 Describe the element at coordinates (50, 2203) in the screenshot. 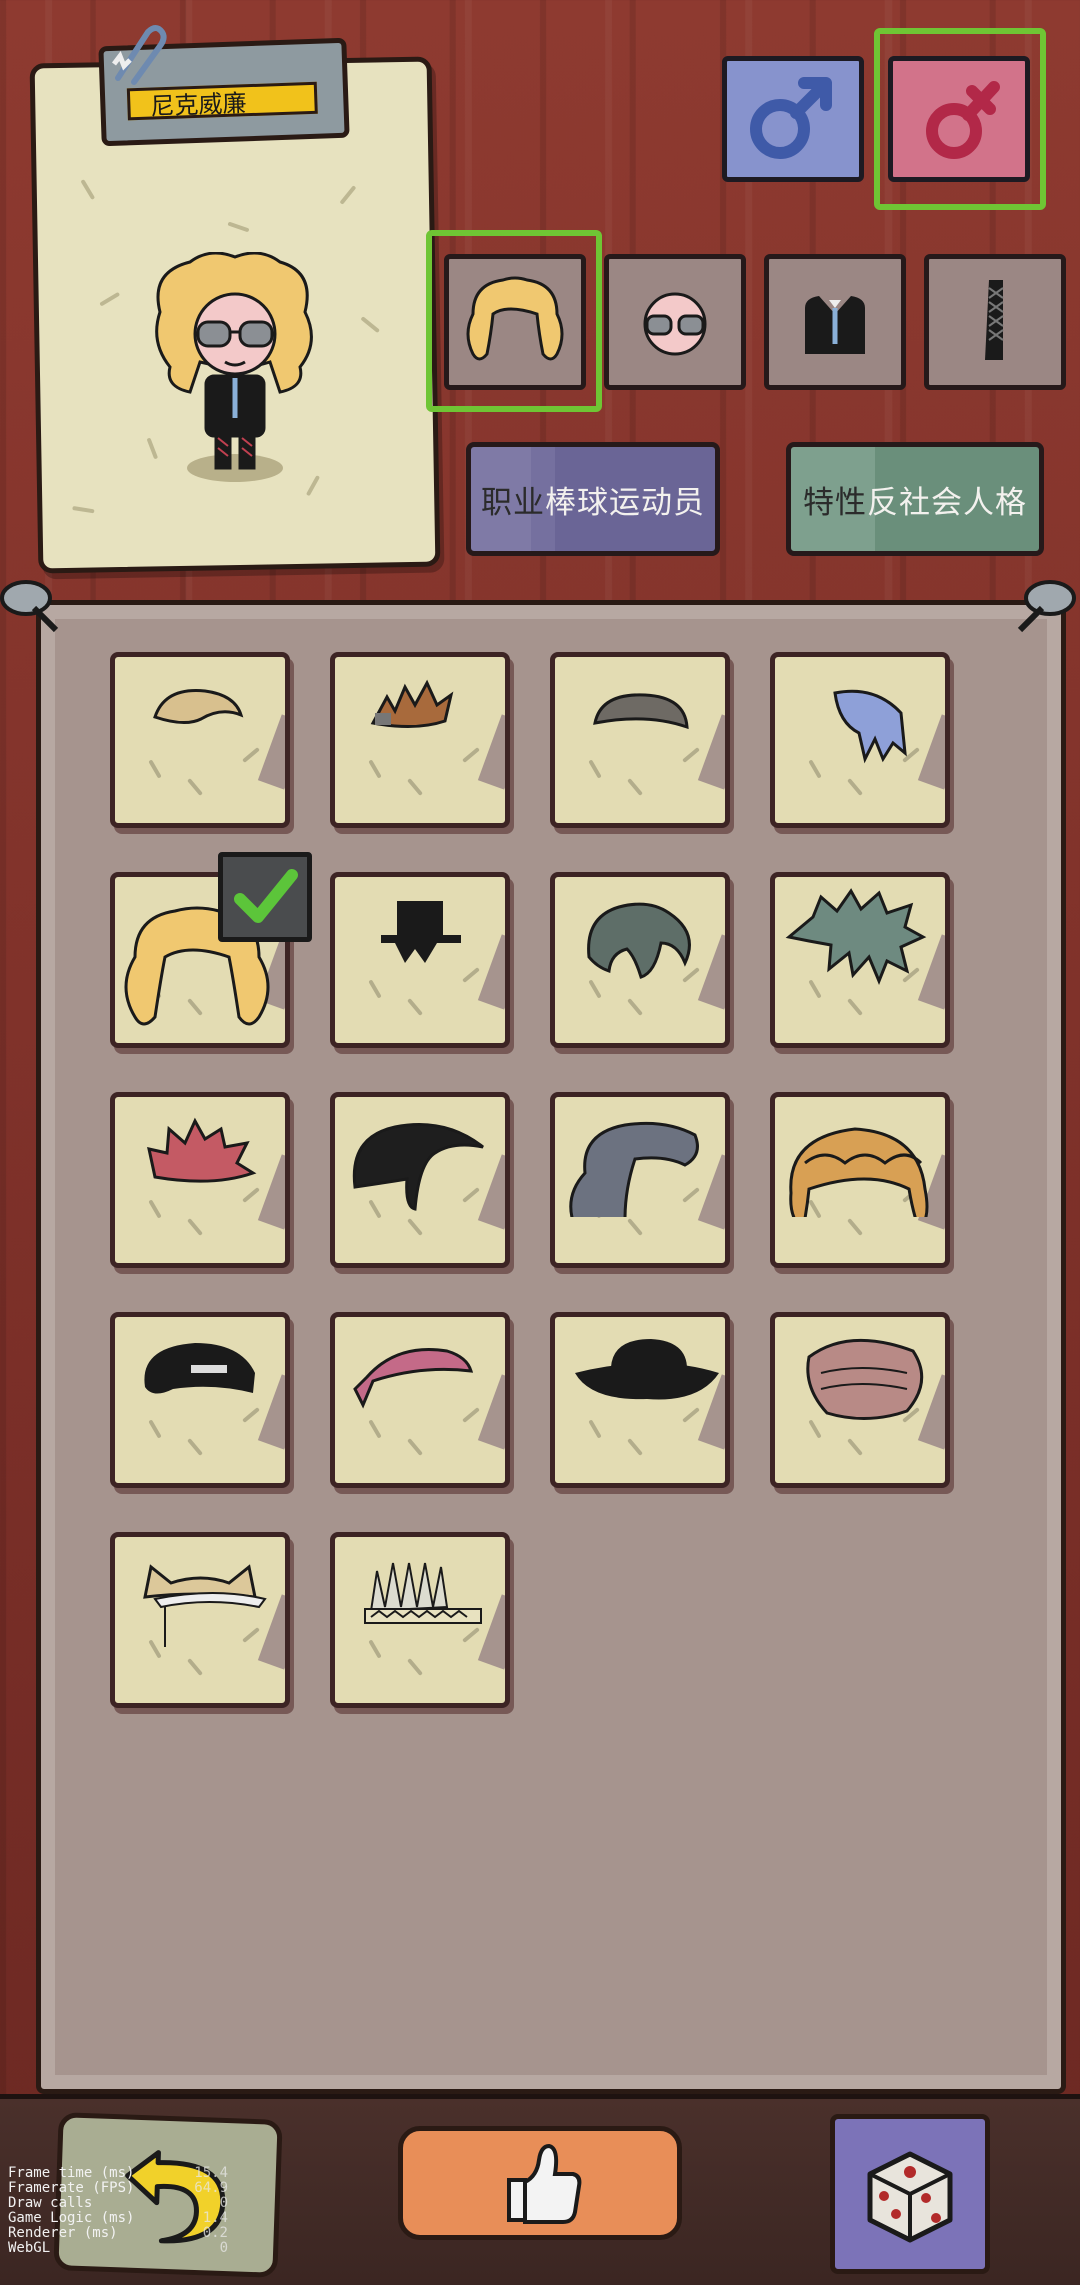

I see `debug-label: Draw calls` at that location.